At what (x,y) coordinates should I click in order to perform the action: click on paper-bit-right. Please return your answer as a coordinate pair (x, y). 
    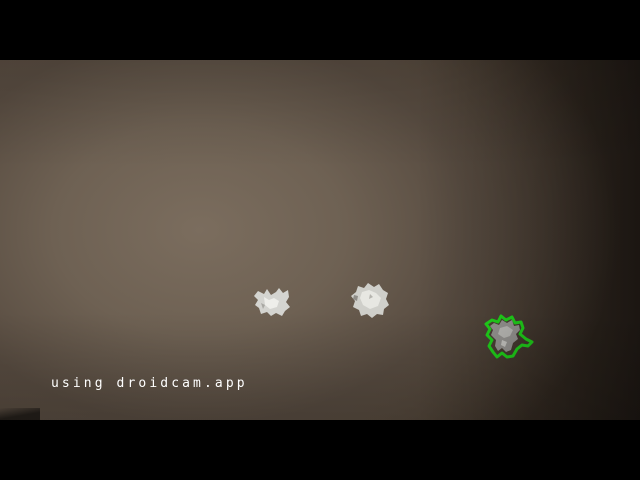
    Looking at the image, I should click on (509, 336).